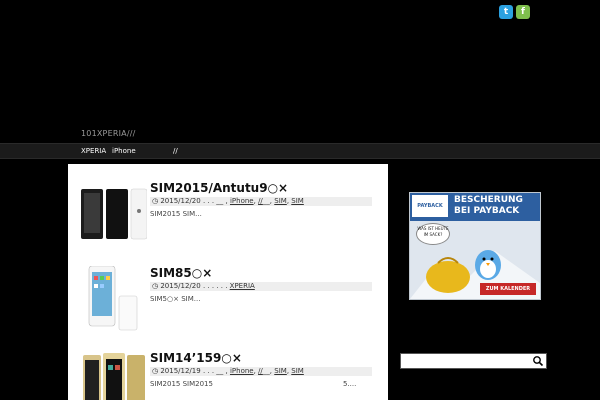 The width and height of the screenshot is (600, 400). I want to click on ad-headline: BESCHERUNG BEI PAYBACK, so click(488, 206).